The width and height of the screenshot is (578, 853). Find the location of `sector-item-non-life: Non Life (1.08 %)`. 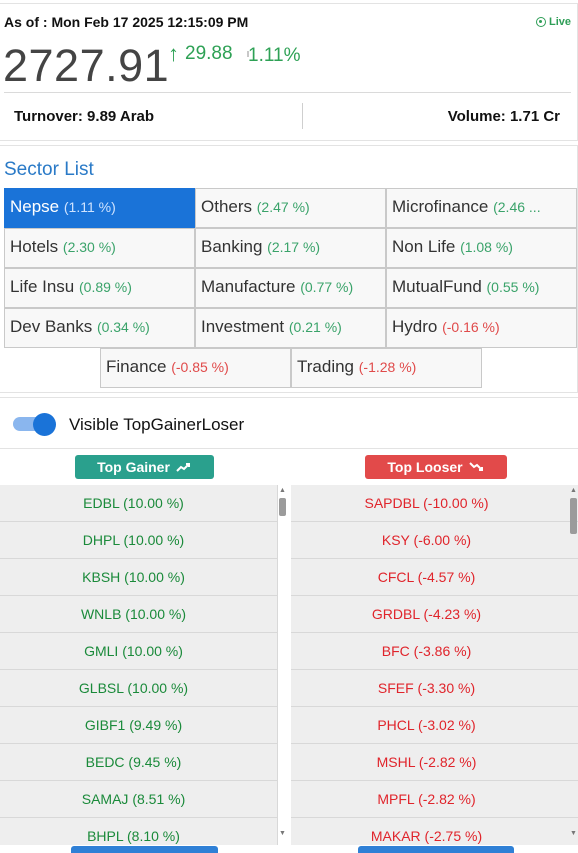

sector-item-non-life: Non Life (1.08 %) is located at coordinates (481, 248).